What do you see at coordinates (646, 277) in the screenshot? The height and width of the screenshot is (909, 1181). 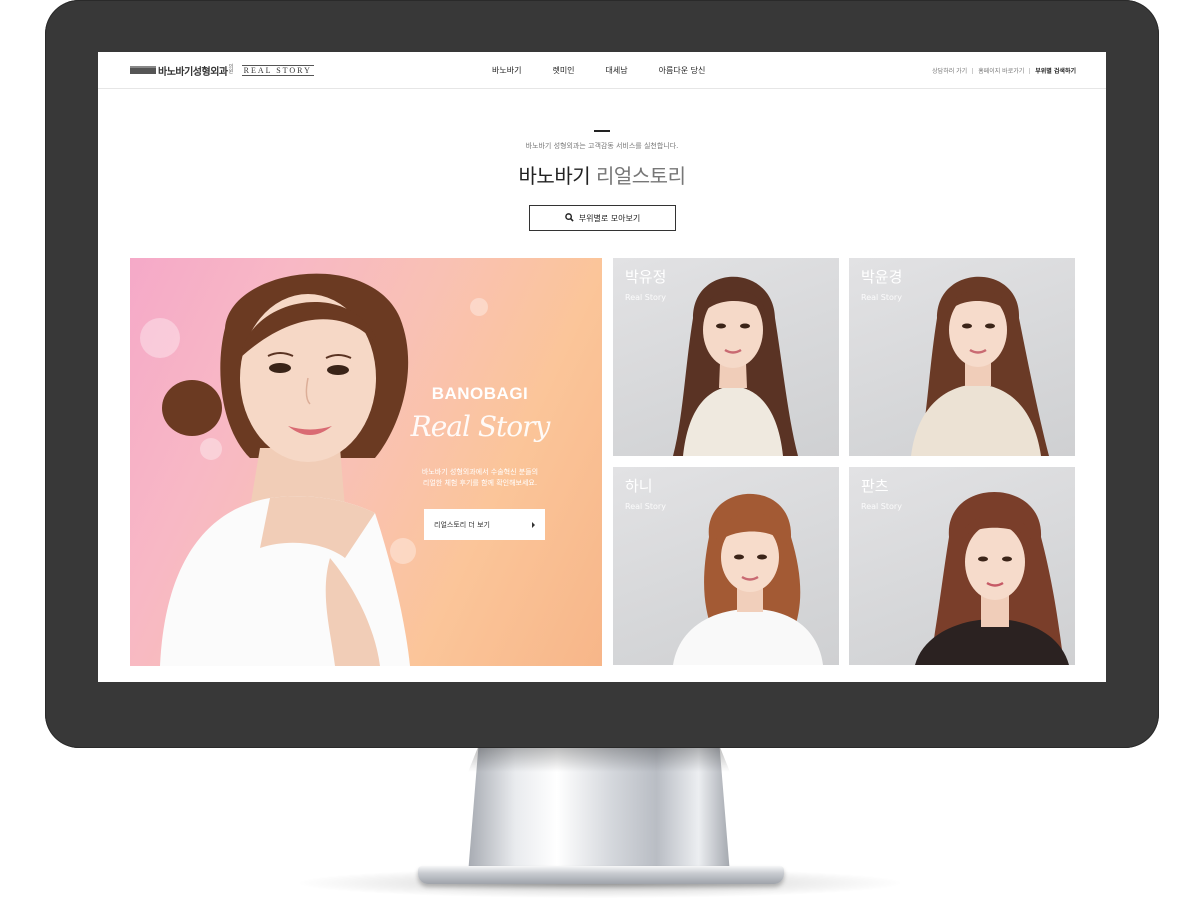 I see `story-card-name: 박유정` at bounding box center [646, 277].